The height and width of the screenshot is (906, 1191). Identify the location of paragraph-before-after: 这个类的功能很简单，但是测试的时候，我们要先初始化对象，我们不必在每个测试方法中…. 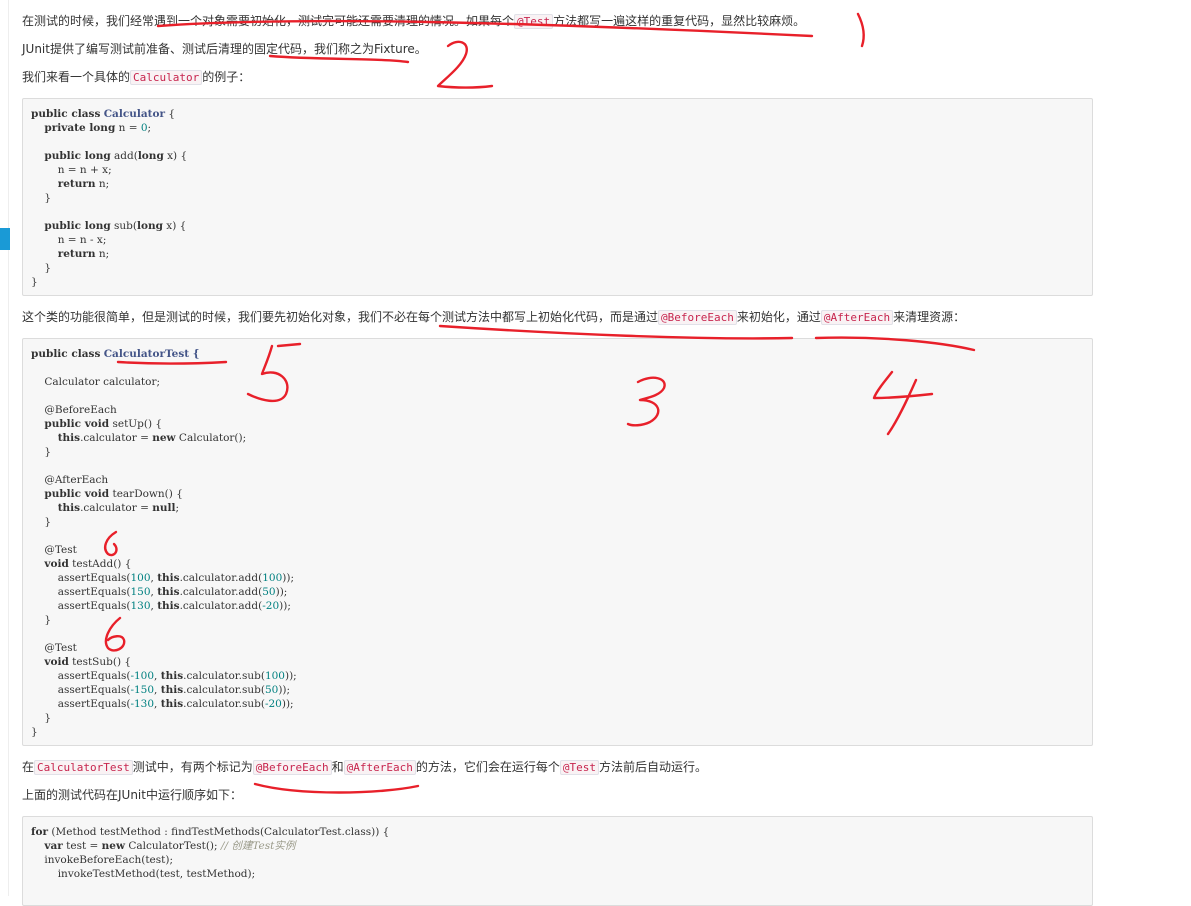
(494, 317).